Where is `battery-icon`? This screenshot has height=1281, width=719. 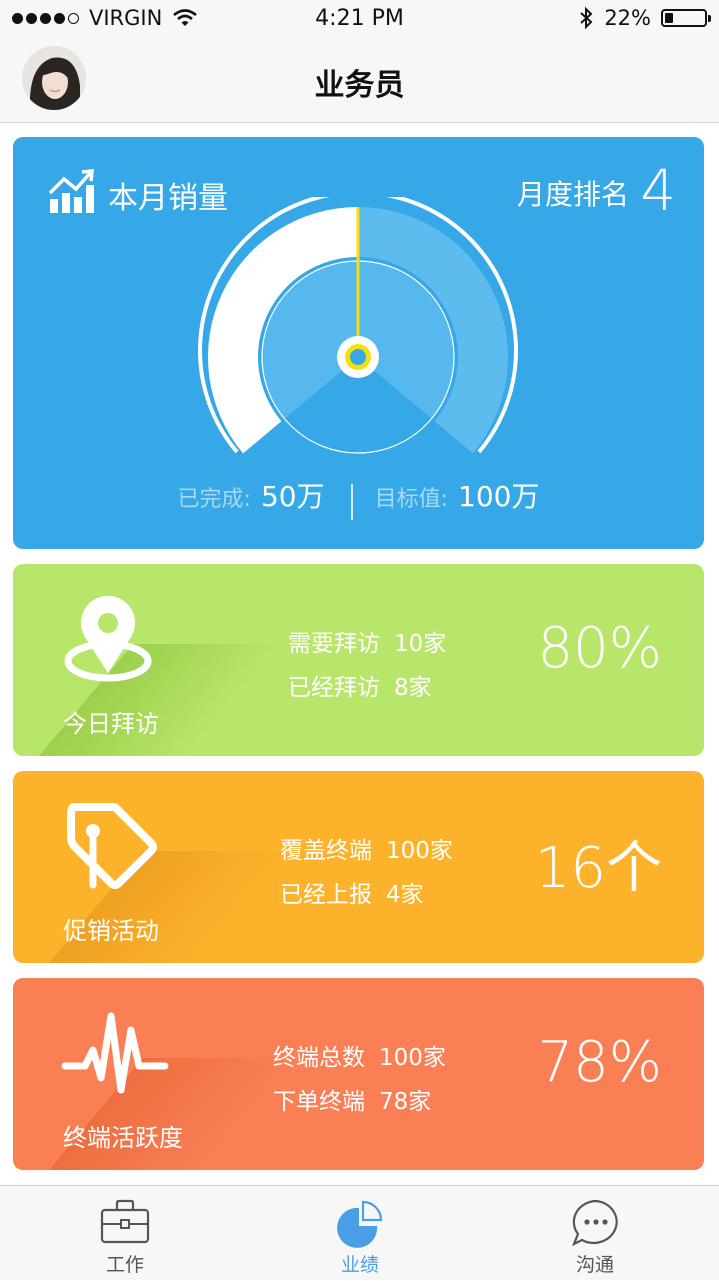 battery-icon is located at coordinates (686, 18).